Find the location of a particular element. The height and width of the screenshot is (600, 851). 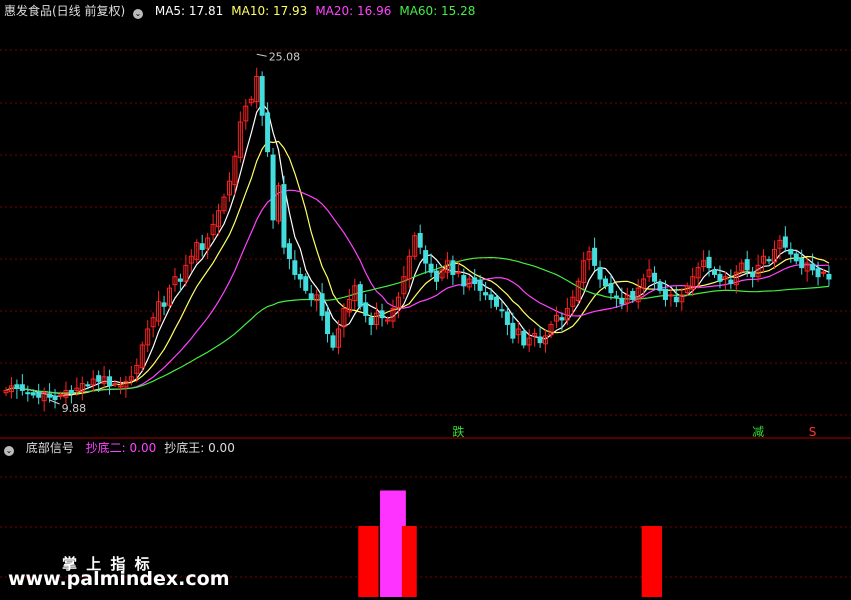

legend-ma10: MA10: 17.93 is located at coordinates (269, 11).